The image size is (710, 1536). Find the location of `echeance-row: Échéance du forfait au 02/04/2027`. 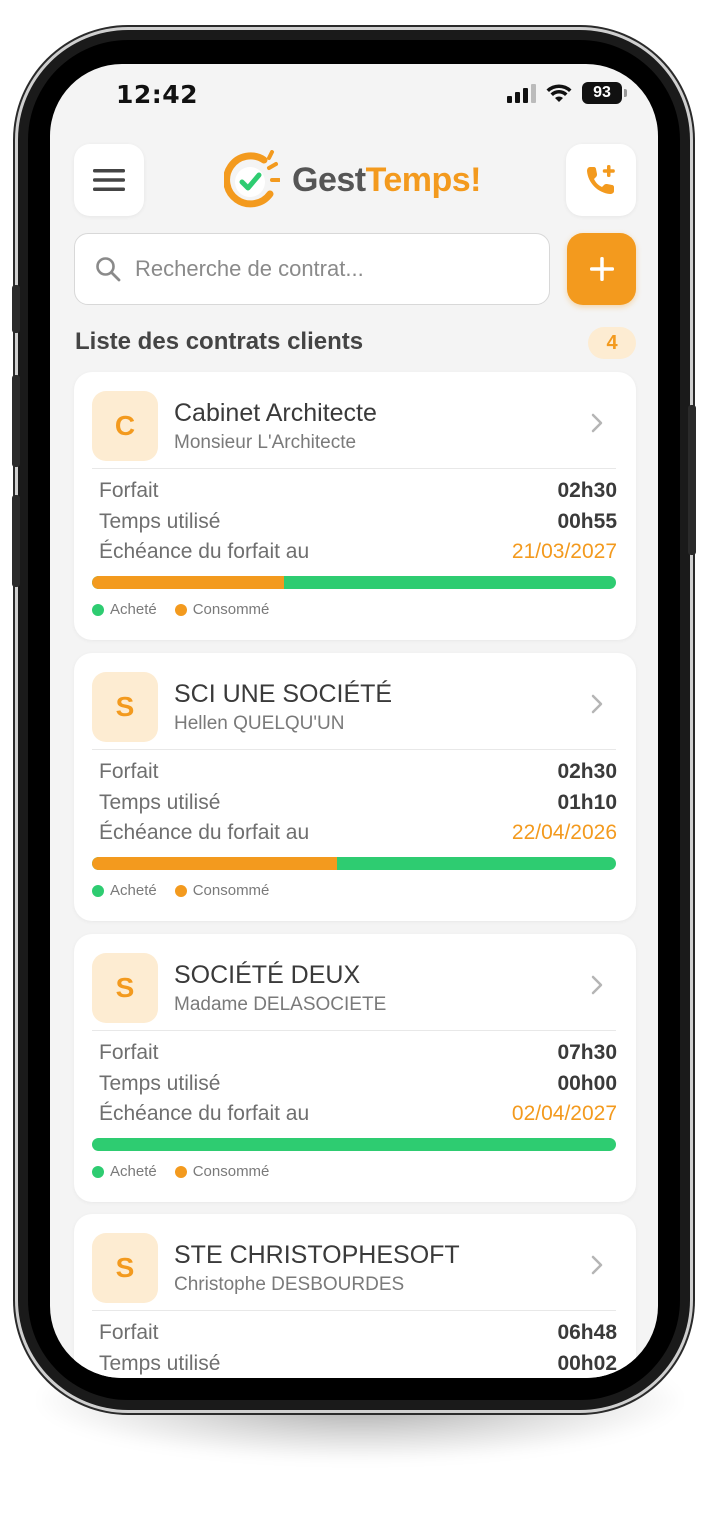

echeance-row: Échéance du forfait au 02/04/2027 is located at coordinates (358, 1114).